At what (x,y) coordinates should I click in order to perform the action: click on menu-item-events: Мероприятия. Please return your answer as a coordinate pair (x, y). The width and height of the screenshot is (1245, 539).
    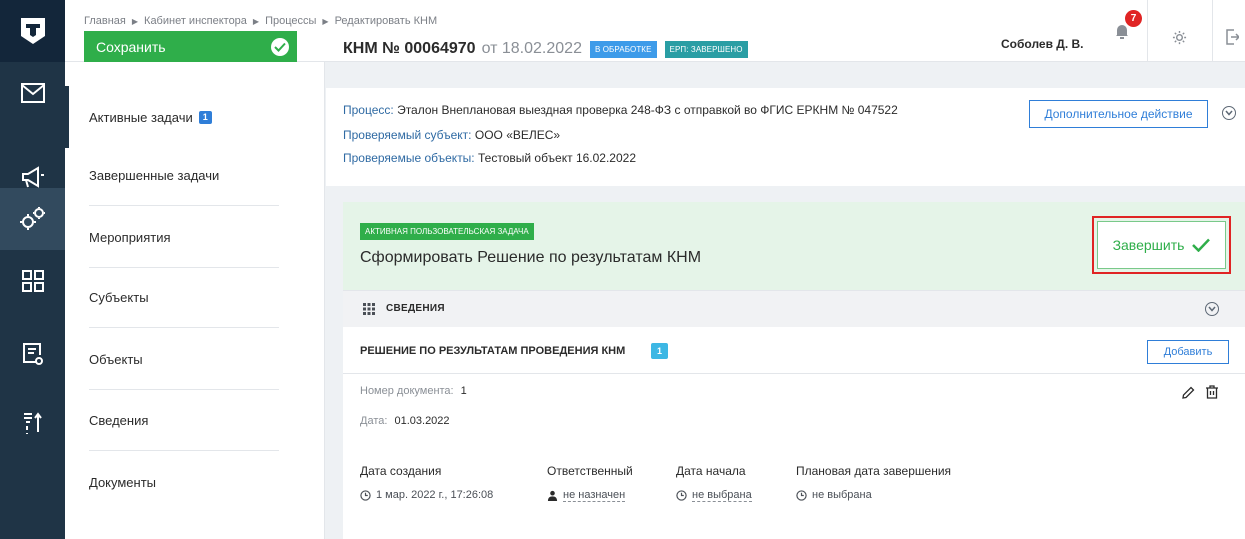
    Looking at the image, I should click on (195, 237).